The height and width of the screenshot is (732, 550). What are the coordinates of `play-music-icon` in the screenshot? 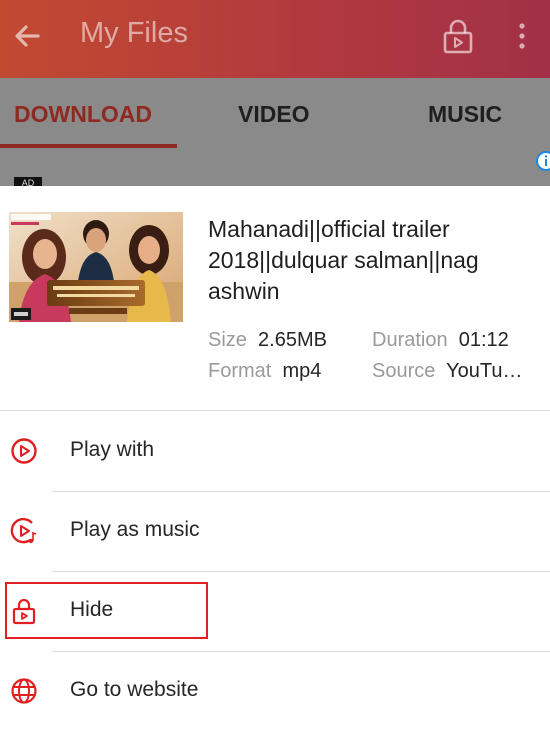 It's located at (23, 530).